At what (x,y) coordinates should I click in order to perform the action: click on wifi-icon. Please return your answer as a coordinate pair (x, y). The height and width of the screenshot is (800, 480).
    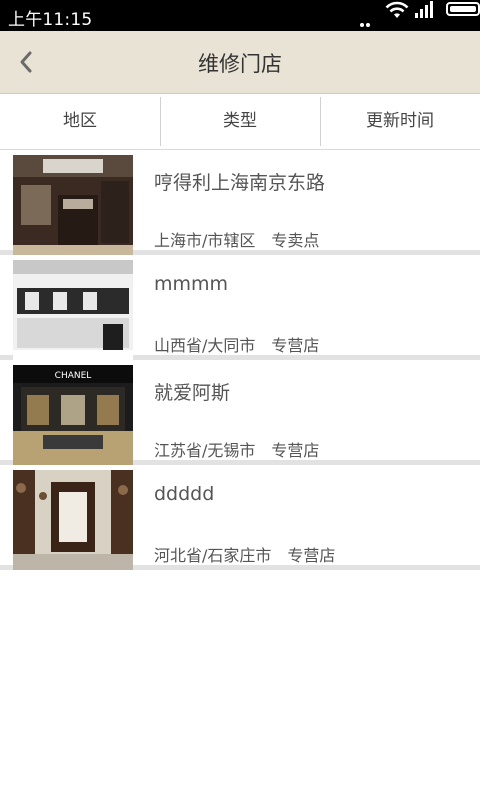
    Looking at the image, I should click on (397, 9).